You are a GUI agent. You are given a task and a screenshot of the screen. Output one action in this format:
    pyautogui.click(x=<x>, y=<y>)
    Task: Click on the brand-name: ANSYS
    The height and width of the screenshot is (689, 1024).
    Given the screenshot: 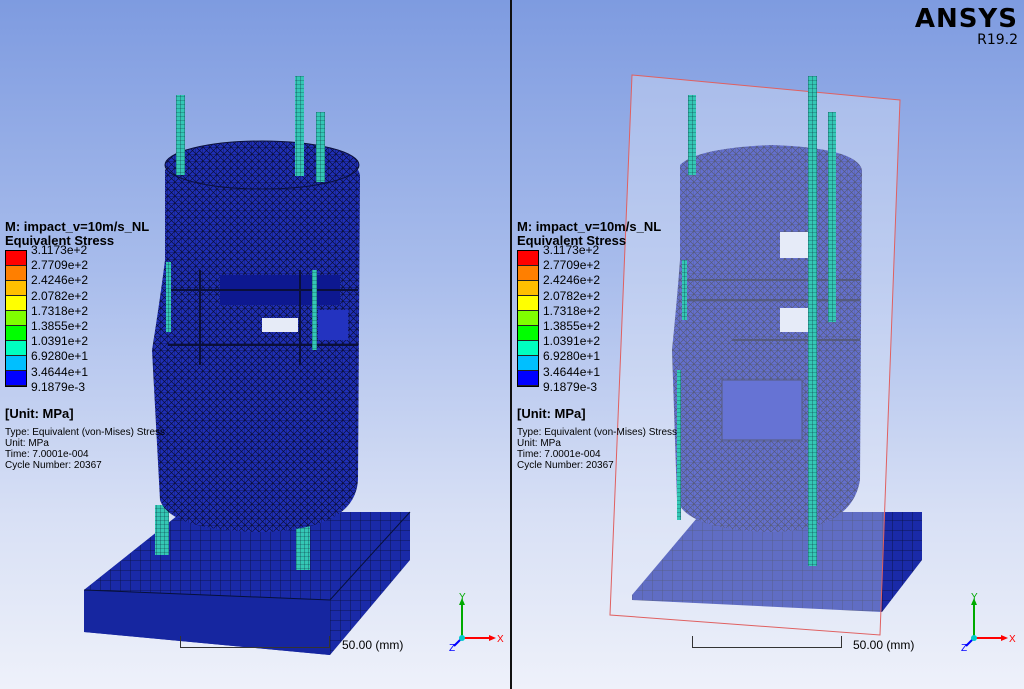 What is the action you would take?
    pyautogui.click(x=966, y=19)
    